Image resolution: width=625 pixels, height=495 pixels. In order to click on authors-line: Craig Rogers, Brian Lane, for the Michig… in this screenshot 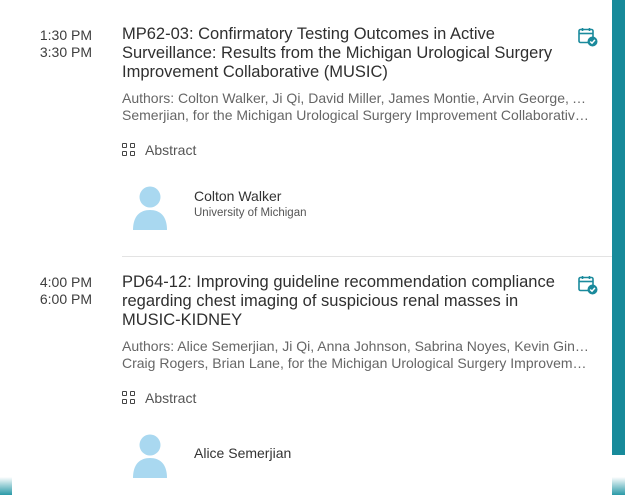, I will do `click(356, 363)`.